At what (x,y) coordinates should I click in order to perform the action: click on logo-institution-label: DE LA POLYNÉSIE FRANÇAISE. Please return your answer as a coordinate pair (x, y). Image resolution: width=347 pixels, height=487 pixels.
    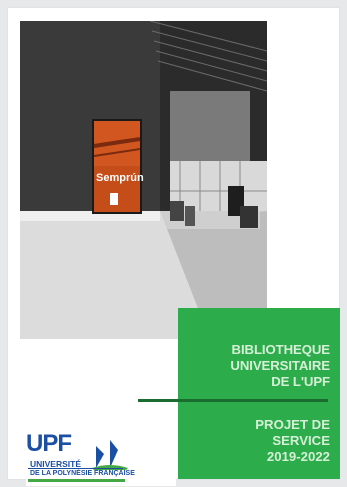
    Looking at the image, I should click on (82, 473).